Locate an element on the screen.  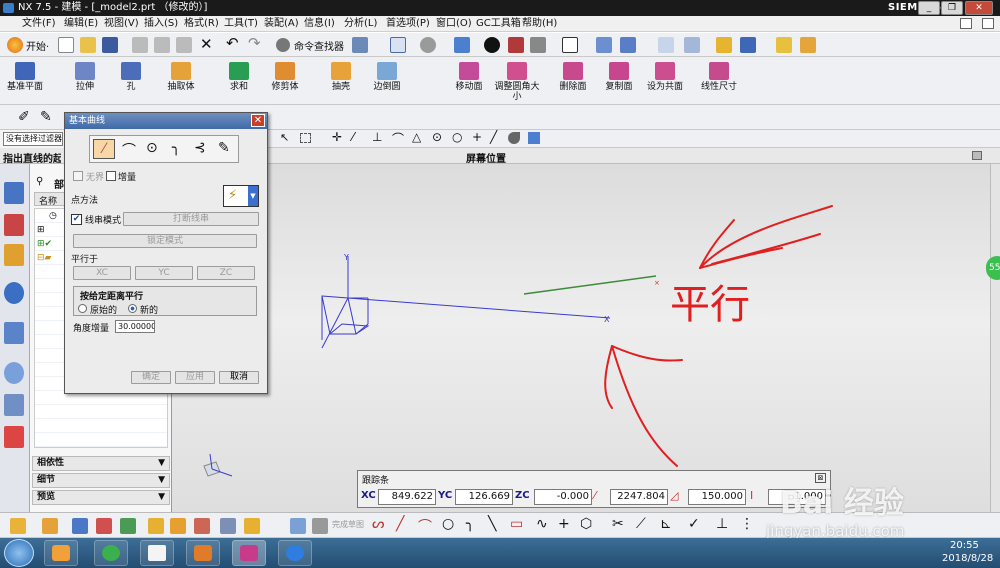
dialog-close-button: ✕ is located at coordinates (258, 120).